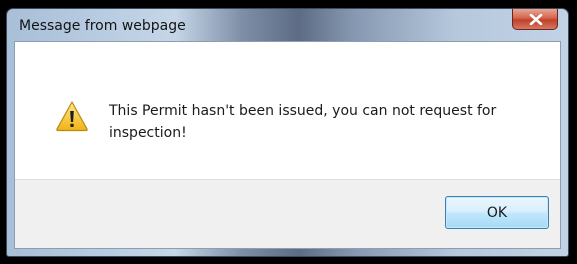  Describe the element at coordinates (497, 212) in the screenshot. I see `ok-button: OK` at that location.